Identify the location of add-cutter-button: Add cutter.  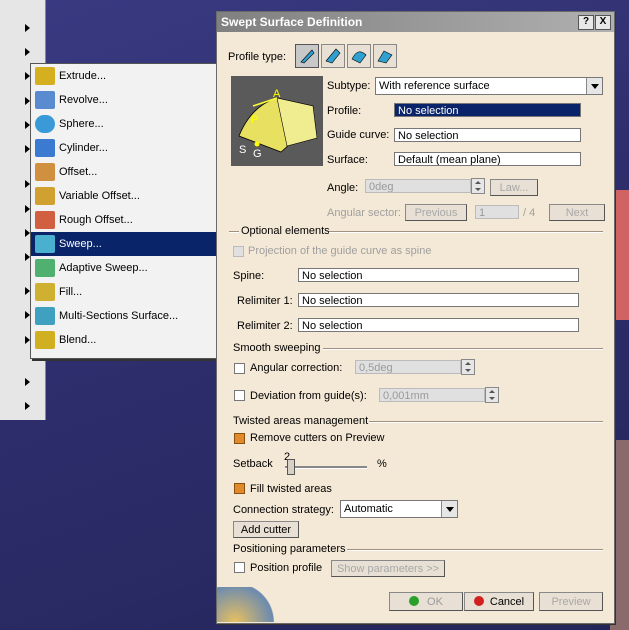
(266, 529).